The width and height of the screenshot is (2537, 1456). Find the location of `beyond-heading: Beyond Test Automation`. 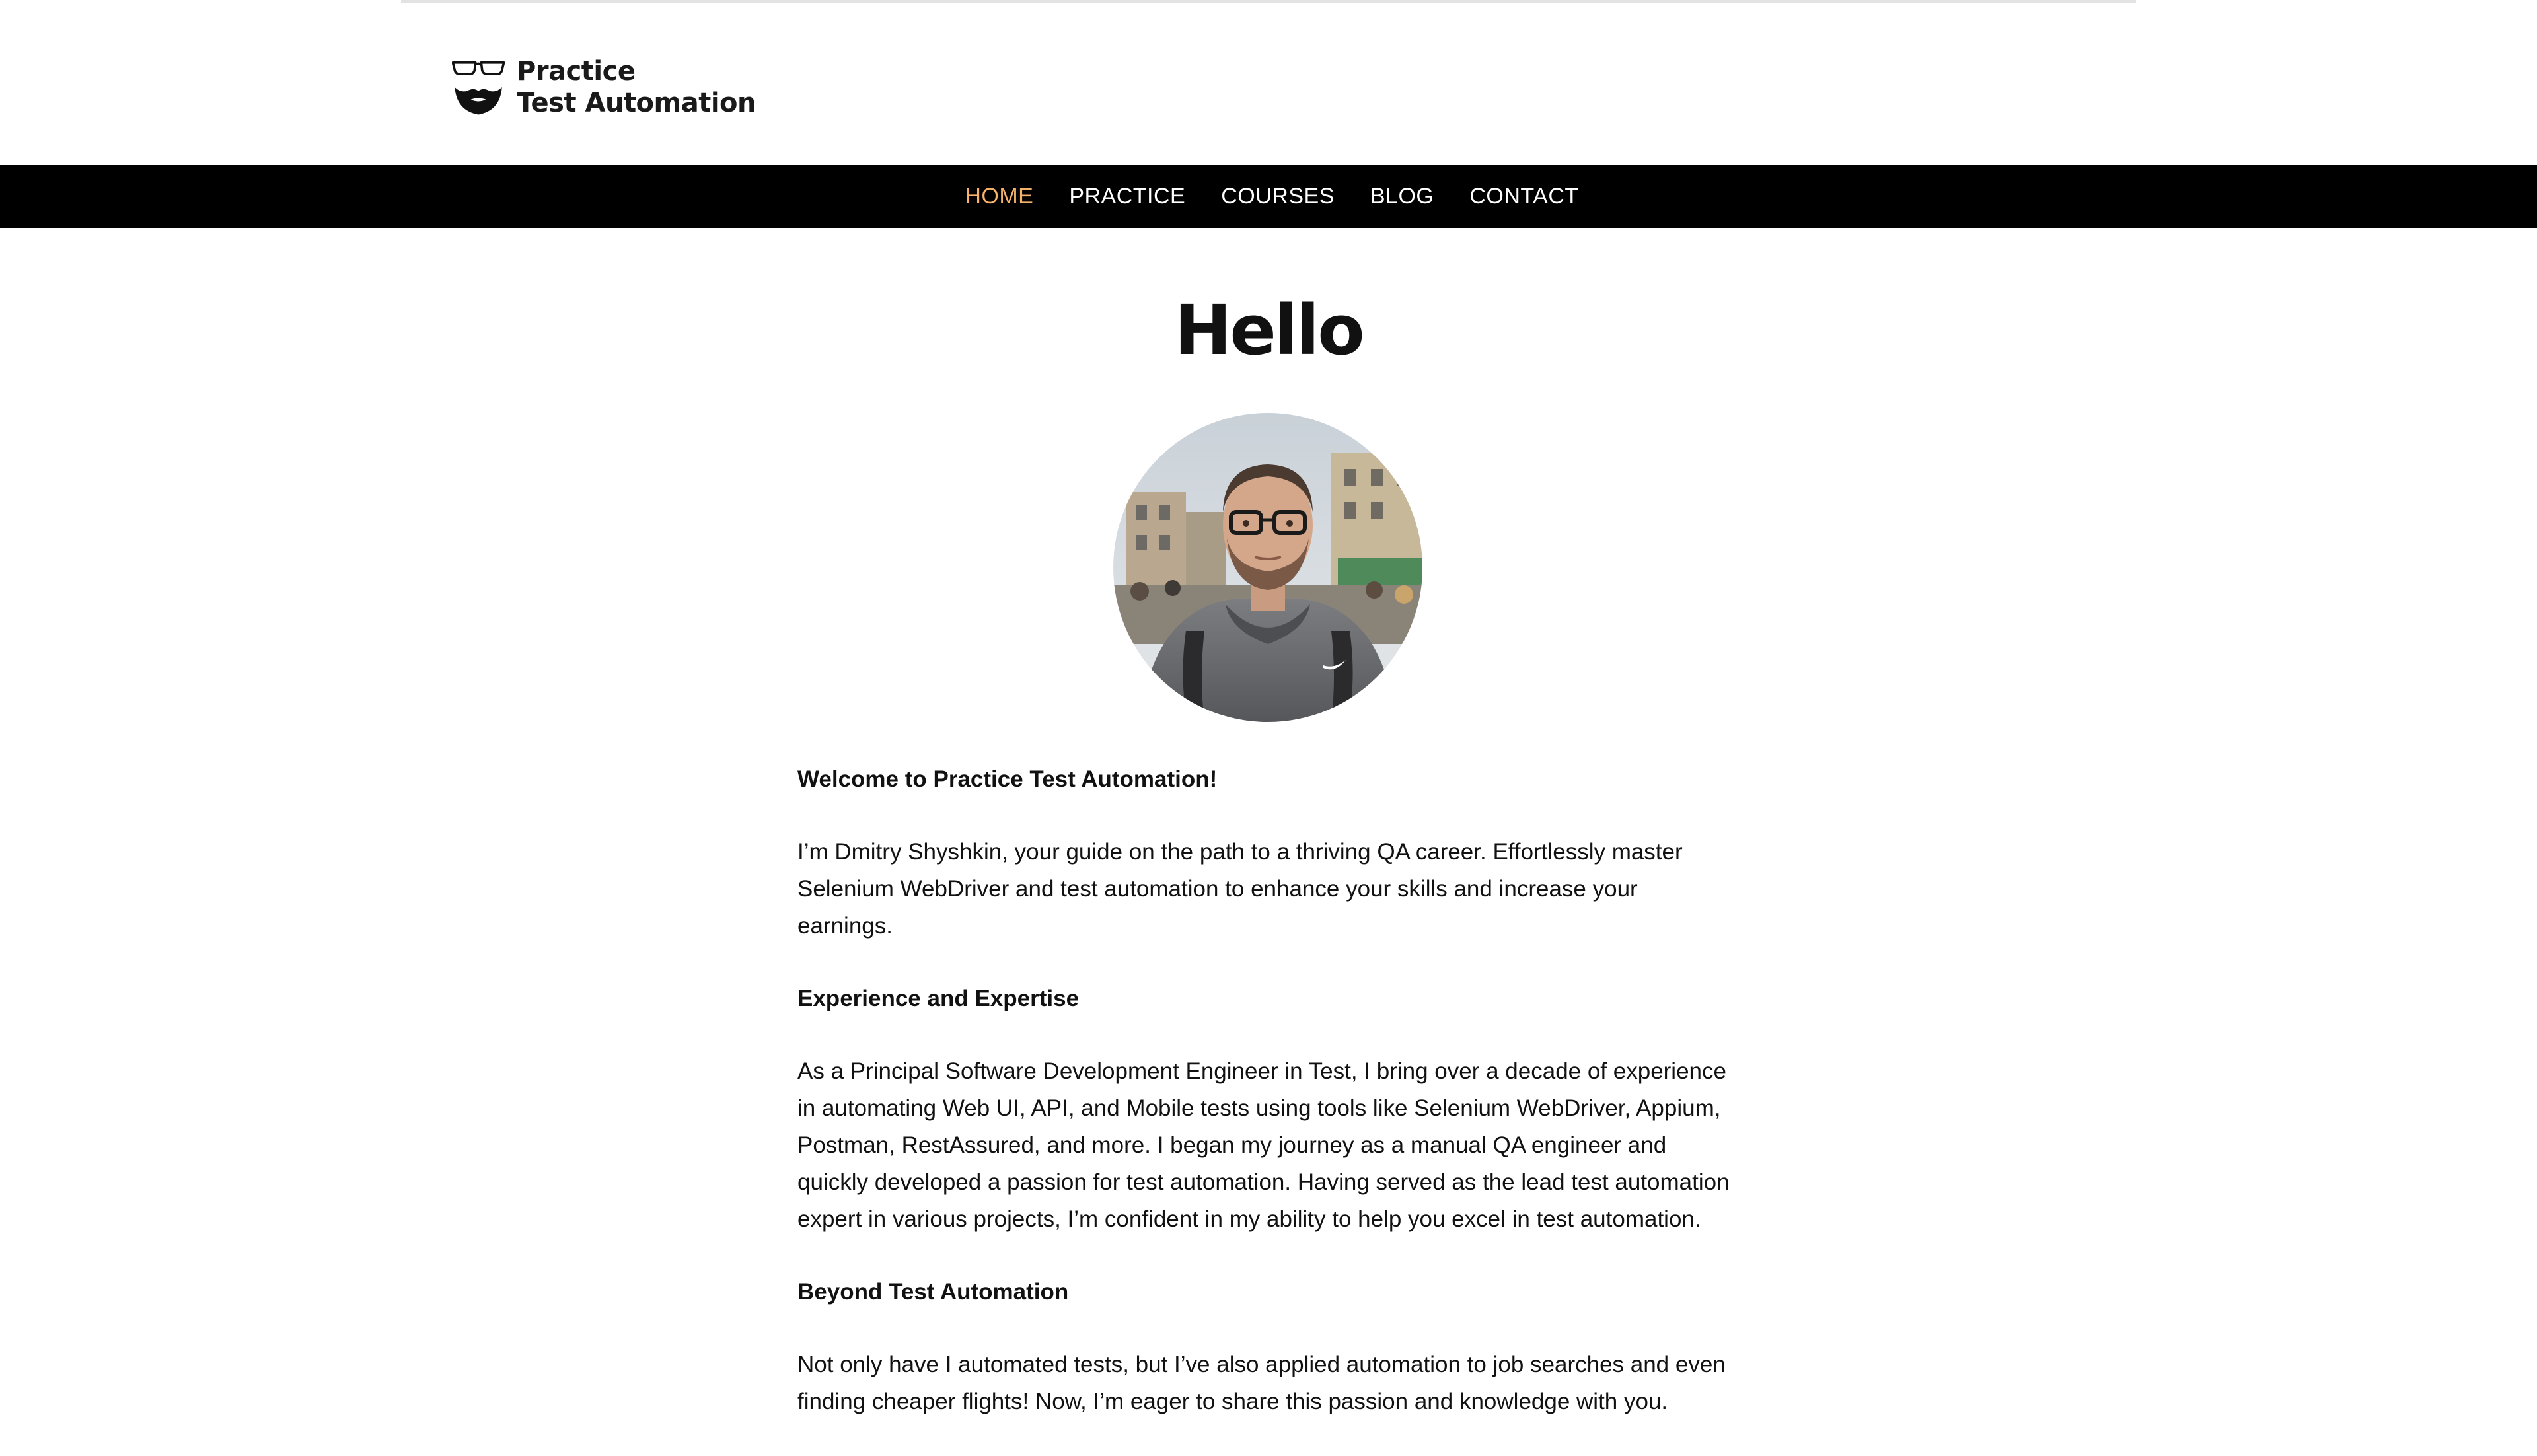

beyond-heading: Beyond Test Automation is located at coordinates (933, 1292).